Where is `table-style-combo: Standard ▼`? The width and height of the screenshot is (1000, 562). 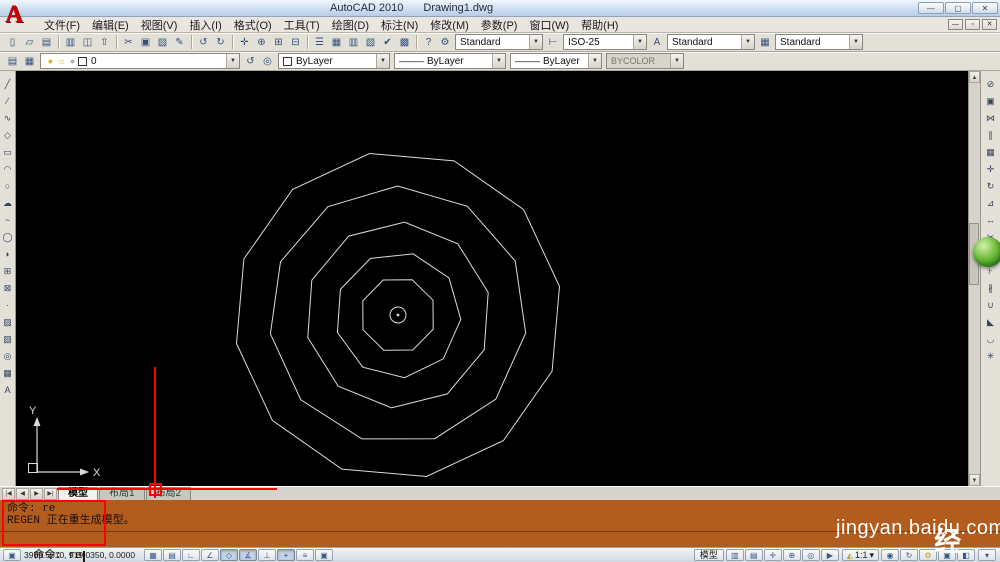
table-style-combo: Standard ▼ is located at coordinates (819, 42).